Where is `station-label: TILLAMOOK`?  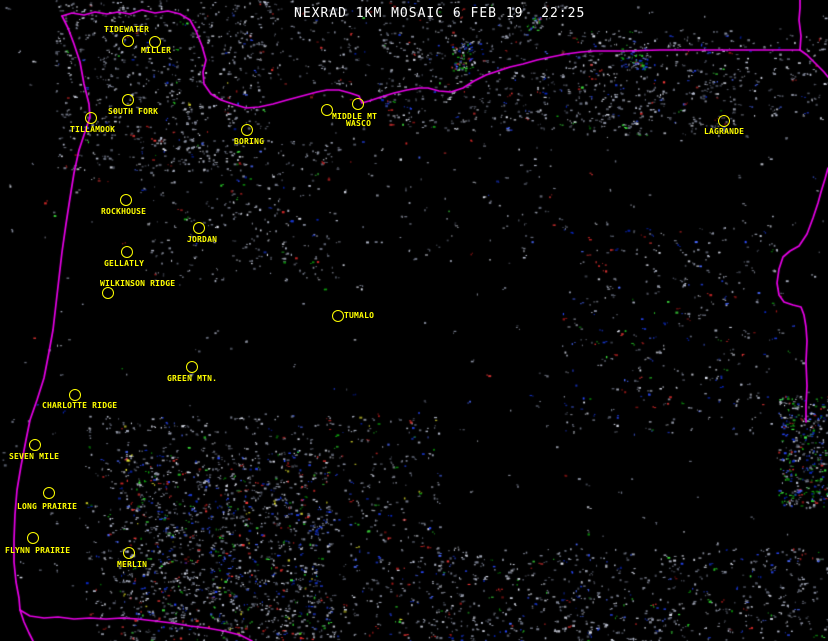 station-label: TILLAMOOK is located at coordinates (93, 129).